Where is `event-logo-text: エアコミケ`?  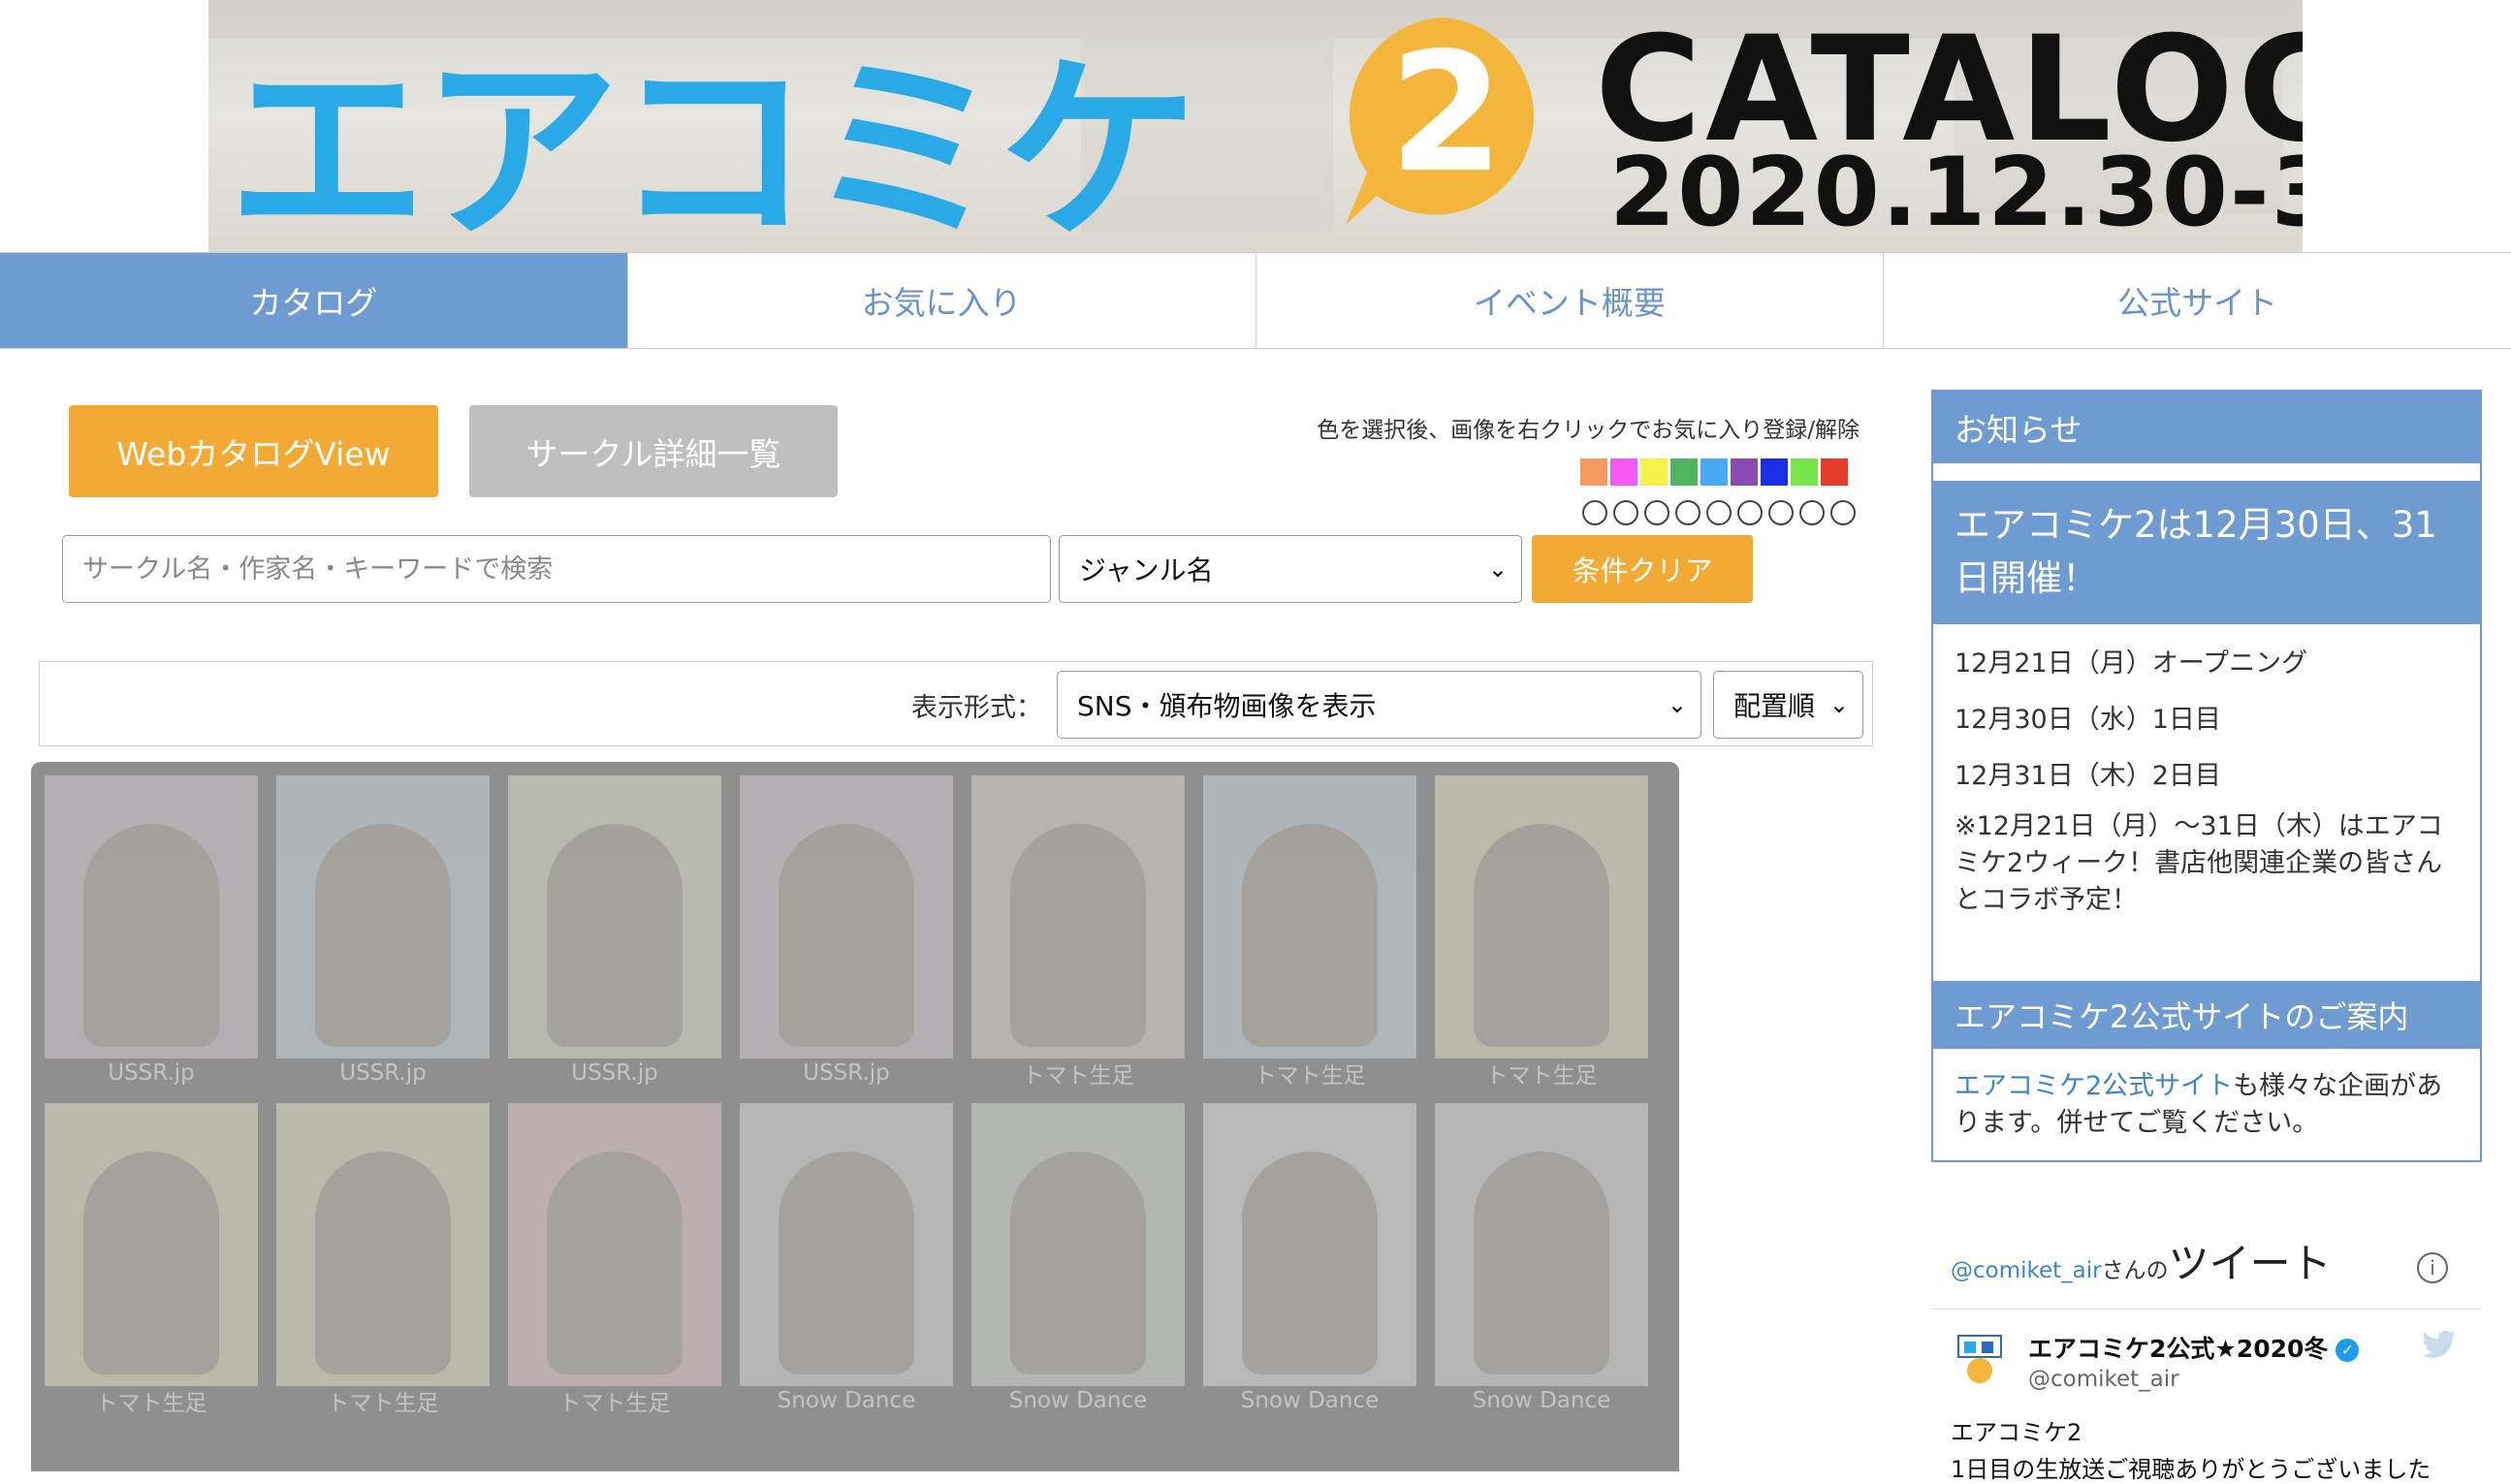
event-logo-text: エアコミケ is located at coordinates (713, 144).